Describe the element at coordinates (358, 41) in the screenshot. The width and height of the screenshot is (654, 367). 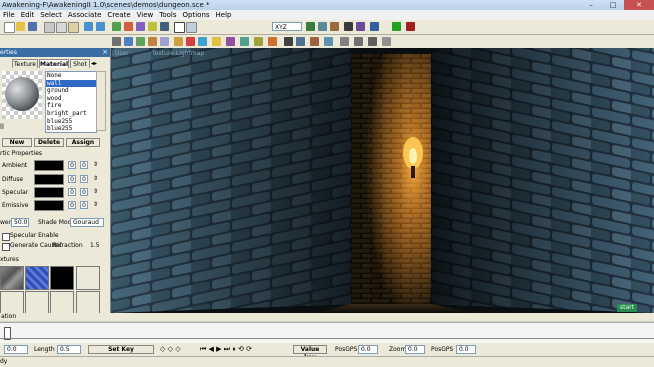
I see `pan-icon` at that location.